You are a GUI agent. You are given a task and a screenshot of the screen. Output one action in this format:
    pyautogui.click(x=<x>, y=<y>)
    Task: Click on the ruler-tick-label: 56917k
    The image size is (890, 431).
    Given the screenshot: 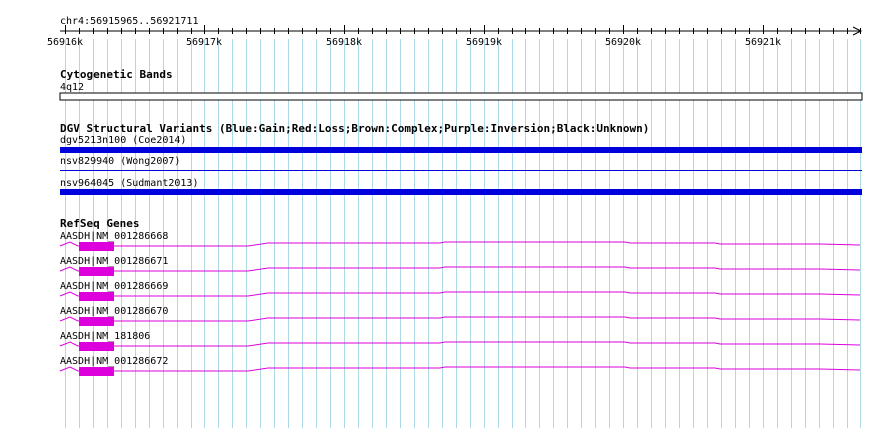 What is the action you would take?
    pyautogui.click(x=204, y=42)
    